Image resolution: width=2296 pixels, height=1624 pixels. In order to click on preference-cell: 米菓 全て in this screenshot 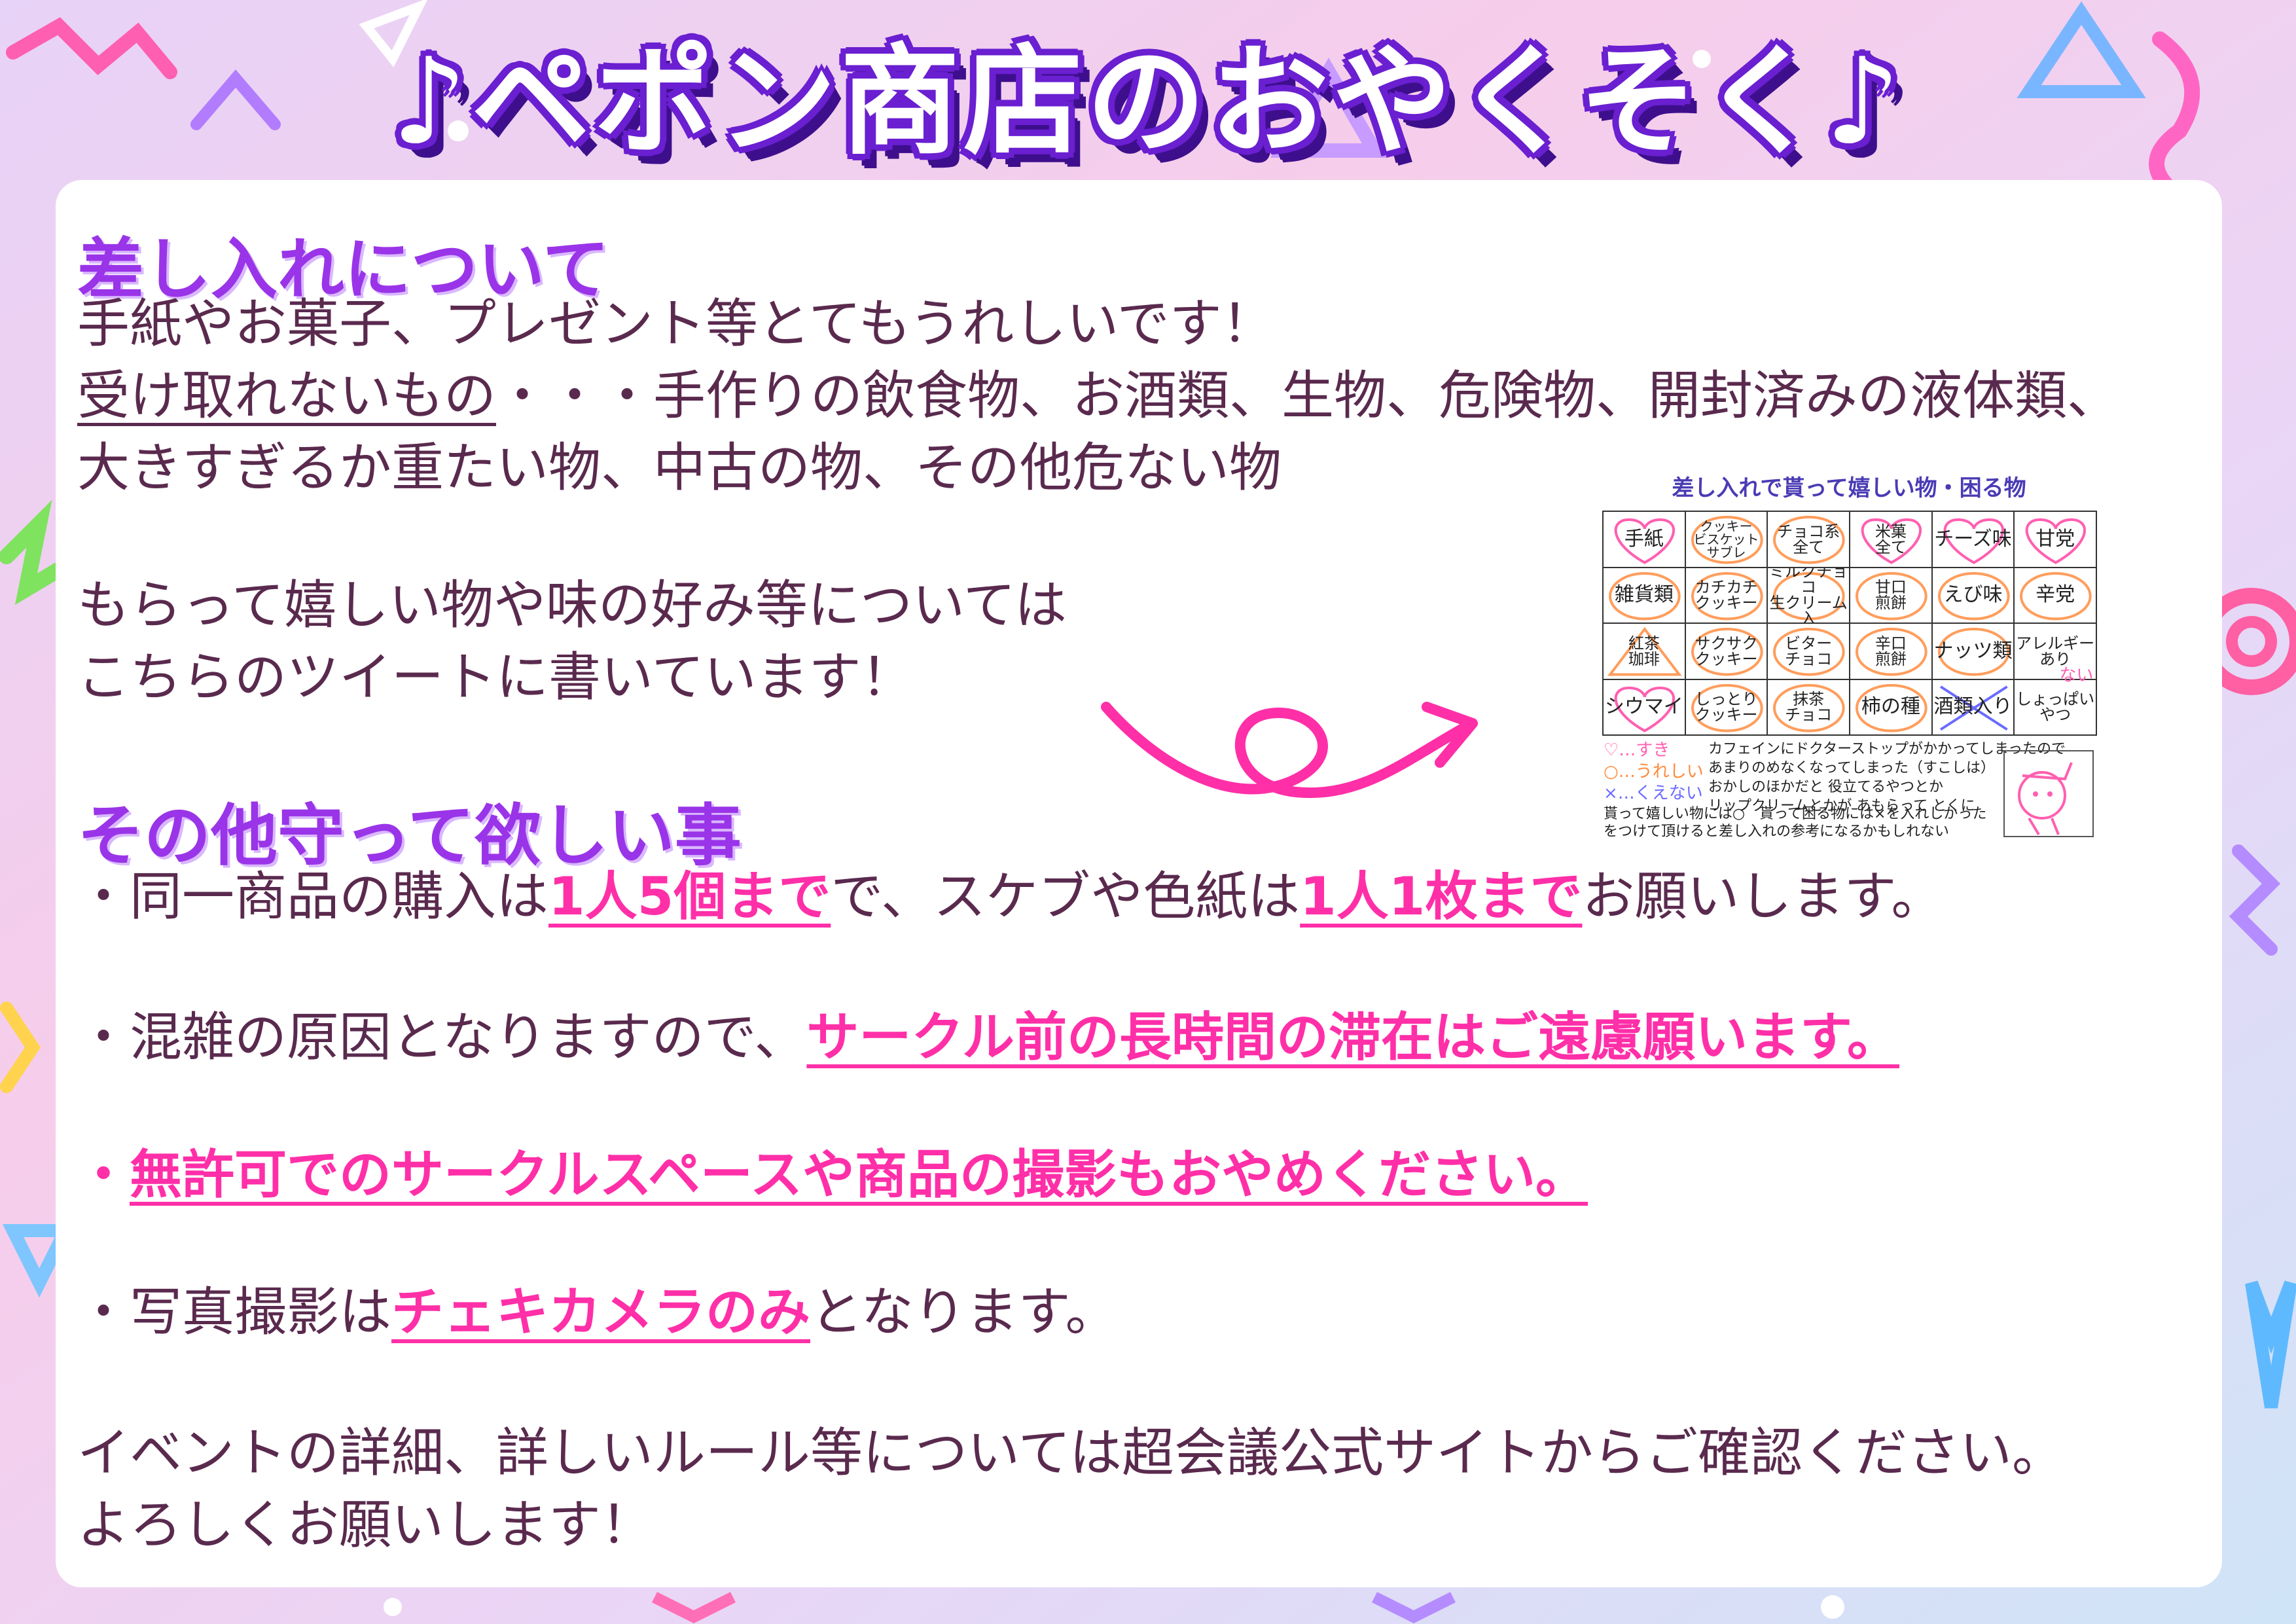, I will do `click(1891, 539)`.